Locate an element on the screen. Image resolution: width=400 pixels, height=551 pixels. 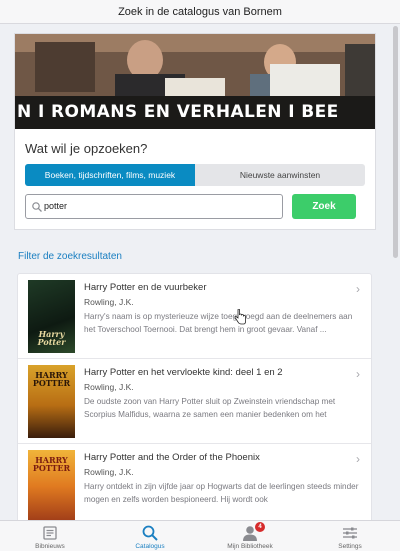
header-title: Zoek in de catalogus van Bornem is located at coordinates (200, 12).